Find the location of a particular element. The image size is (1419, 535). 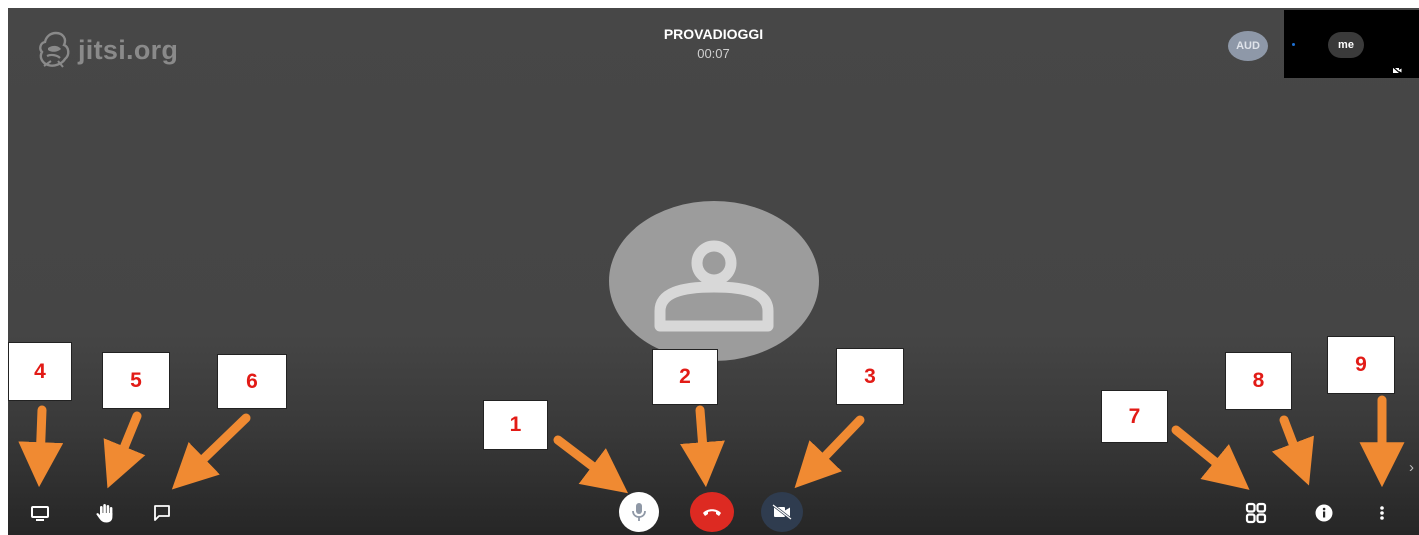

call-timer: 00:07 is located at coordinates (713, 53).